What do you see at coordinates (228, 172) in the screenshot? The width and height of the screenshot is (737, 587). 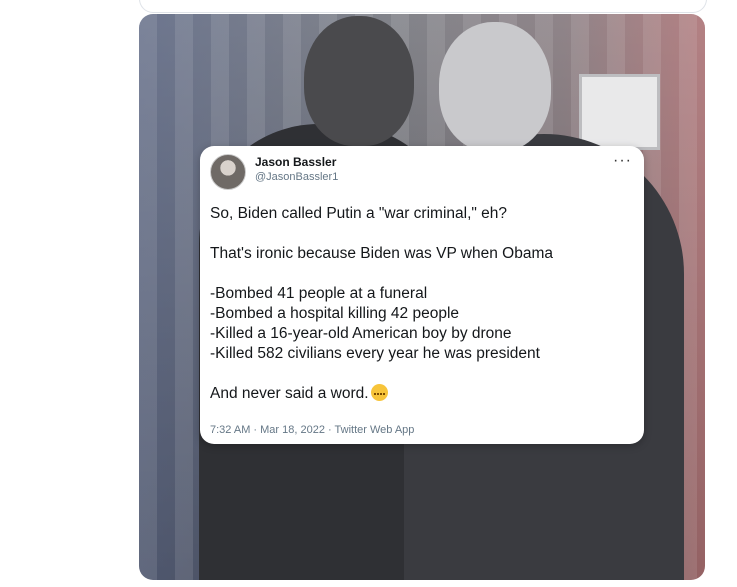 I see `avatar` at bounding box center [228, 172].